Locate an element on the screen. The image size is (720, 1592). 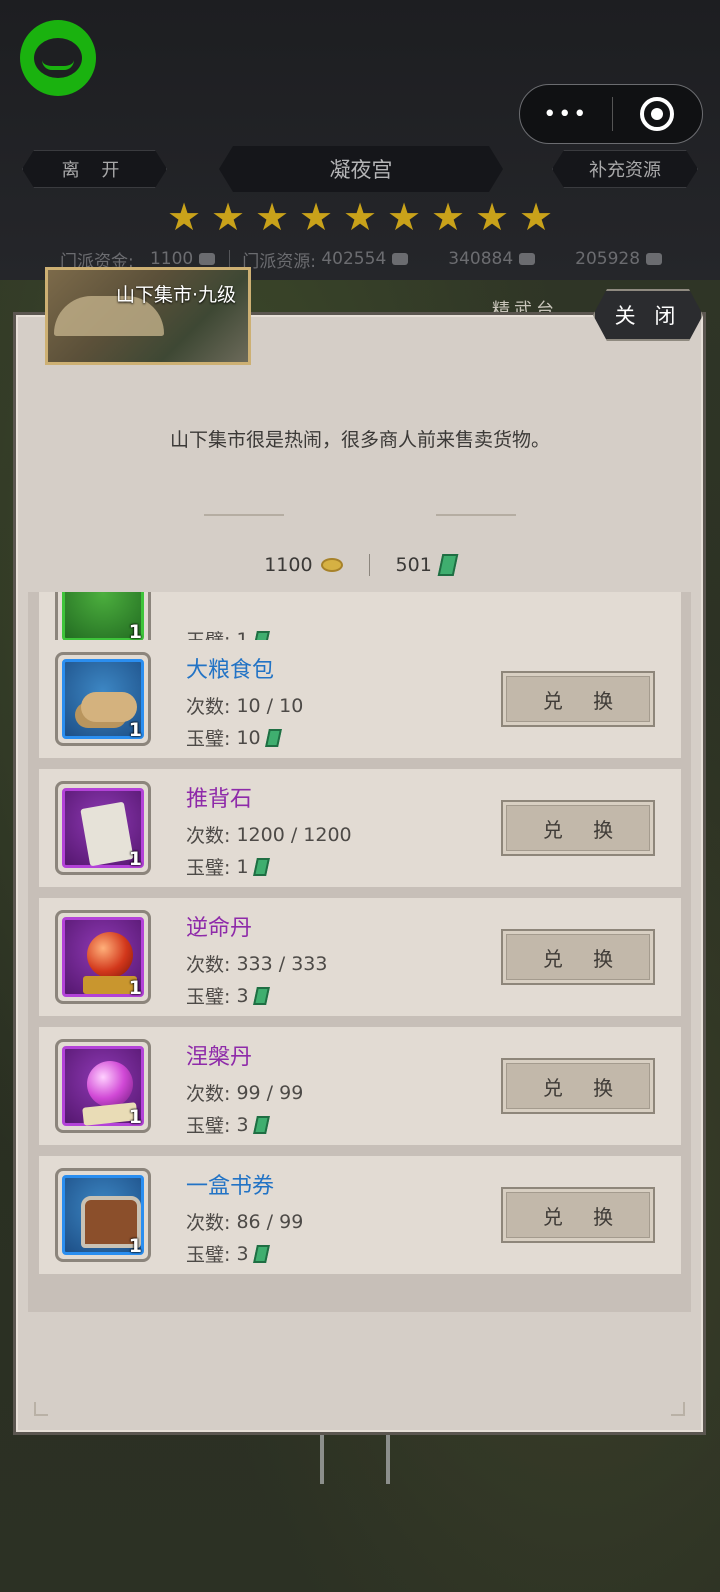
sect-resources-value: 402554 is located at coordinates (354, 259).